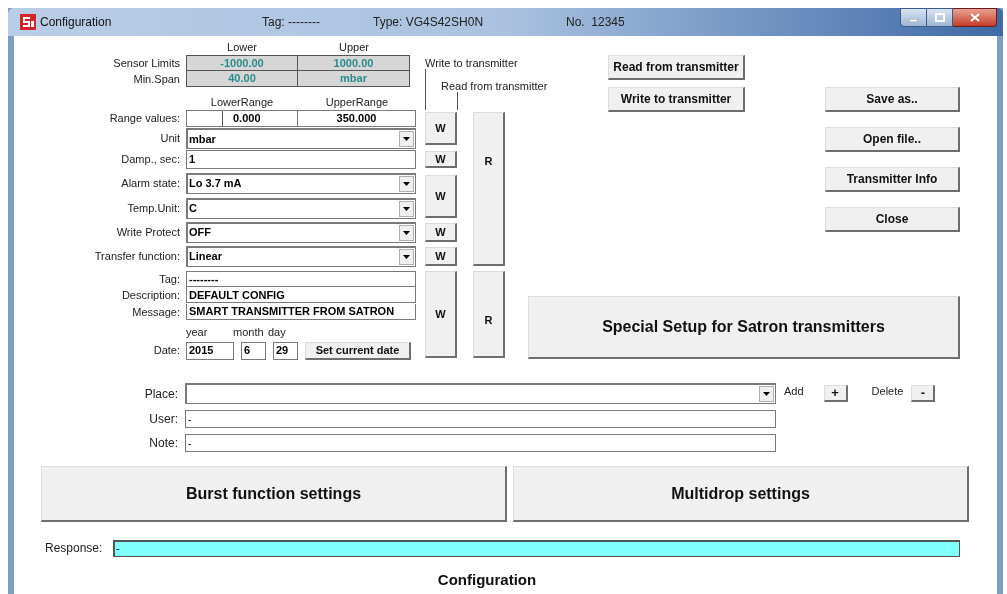  Describe the element at coordinates (354, 47) in the screenshot. I see `field-label: Upper` at that location.